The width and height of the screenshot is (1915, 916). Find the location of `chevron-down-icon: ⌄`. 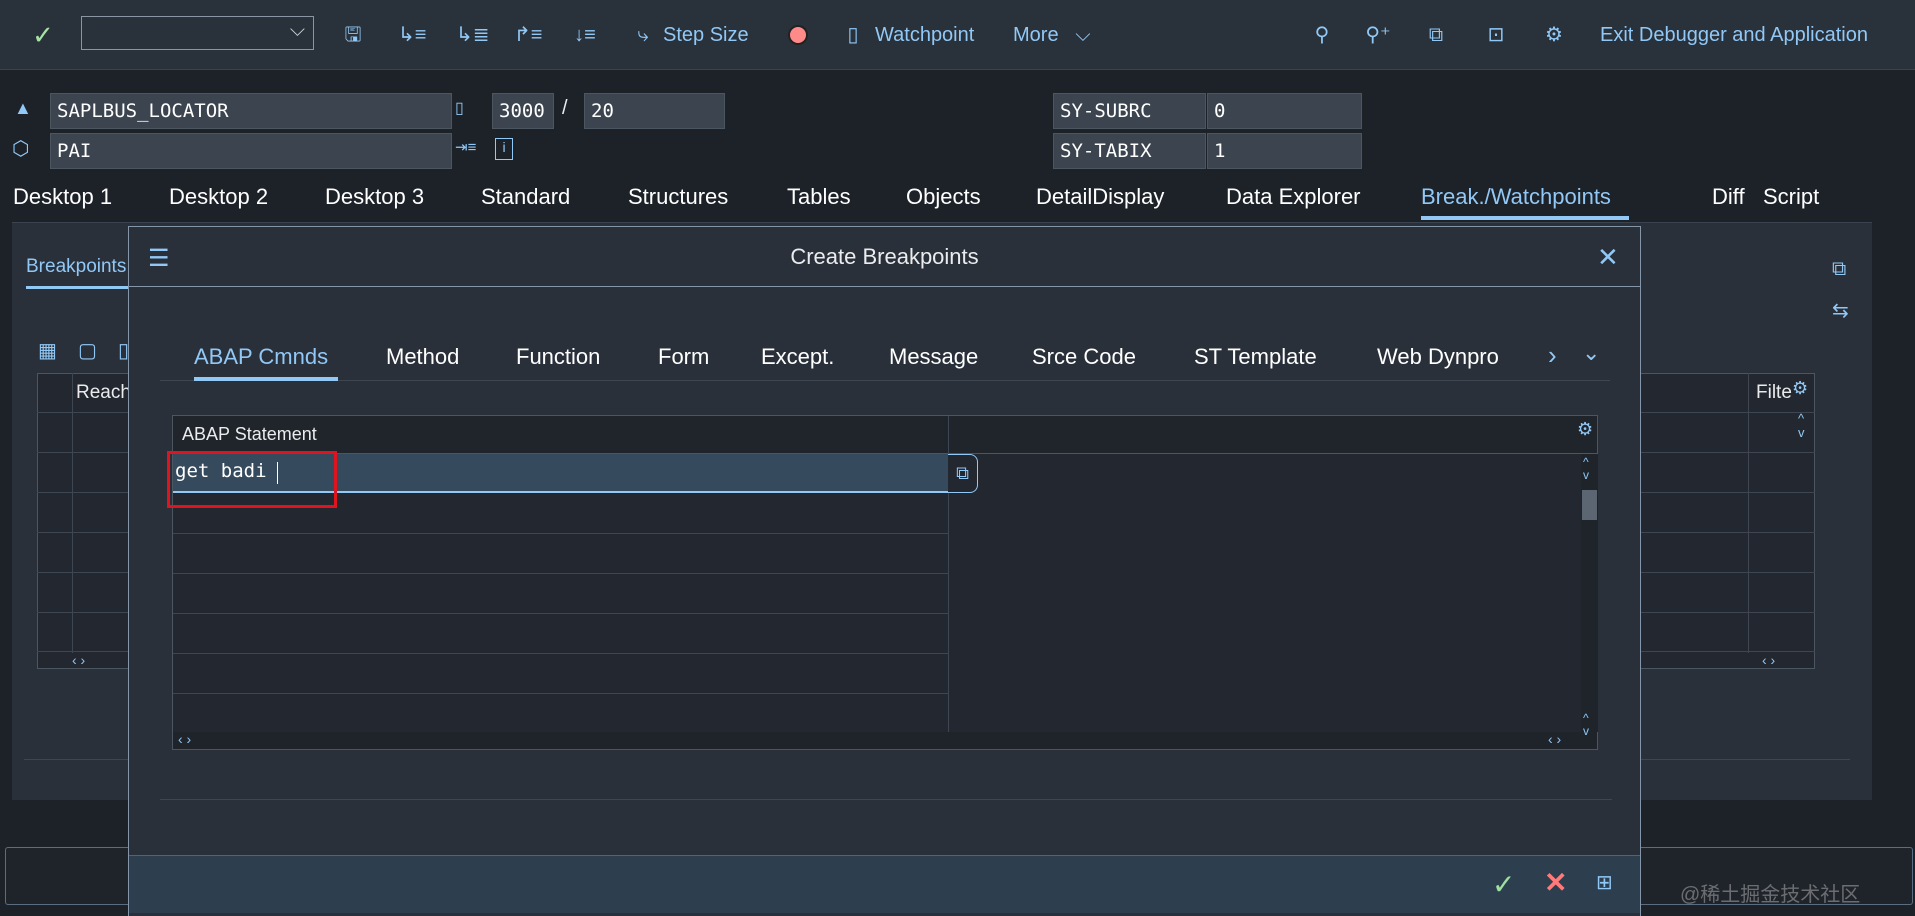

chevron-down-icon: ⌄ is located at coordinates (1591, 353).